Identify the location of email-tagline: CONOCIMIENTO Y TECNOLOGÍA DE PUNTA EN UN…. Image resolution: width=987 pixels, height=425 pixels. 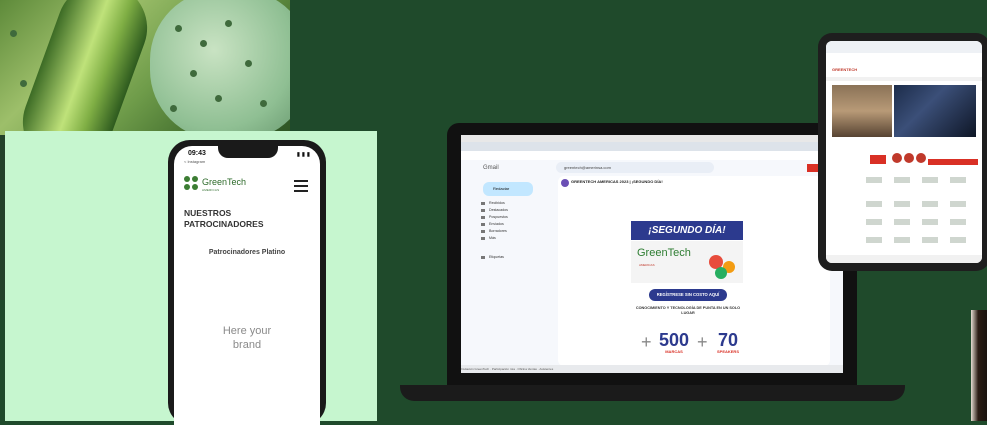
(688, 310).